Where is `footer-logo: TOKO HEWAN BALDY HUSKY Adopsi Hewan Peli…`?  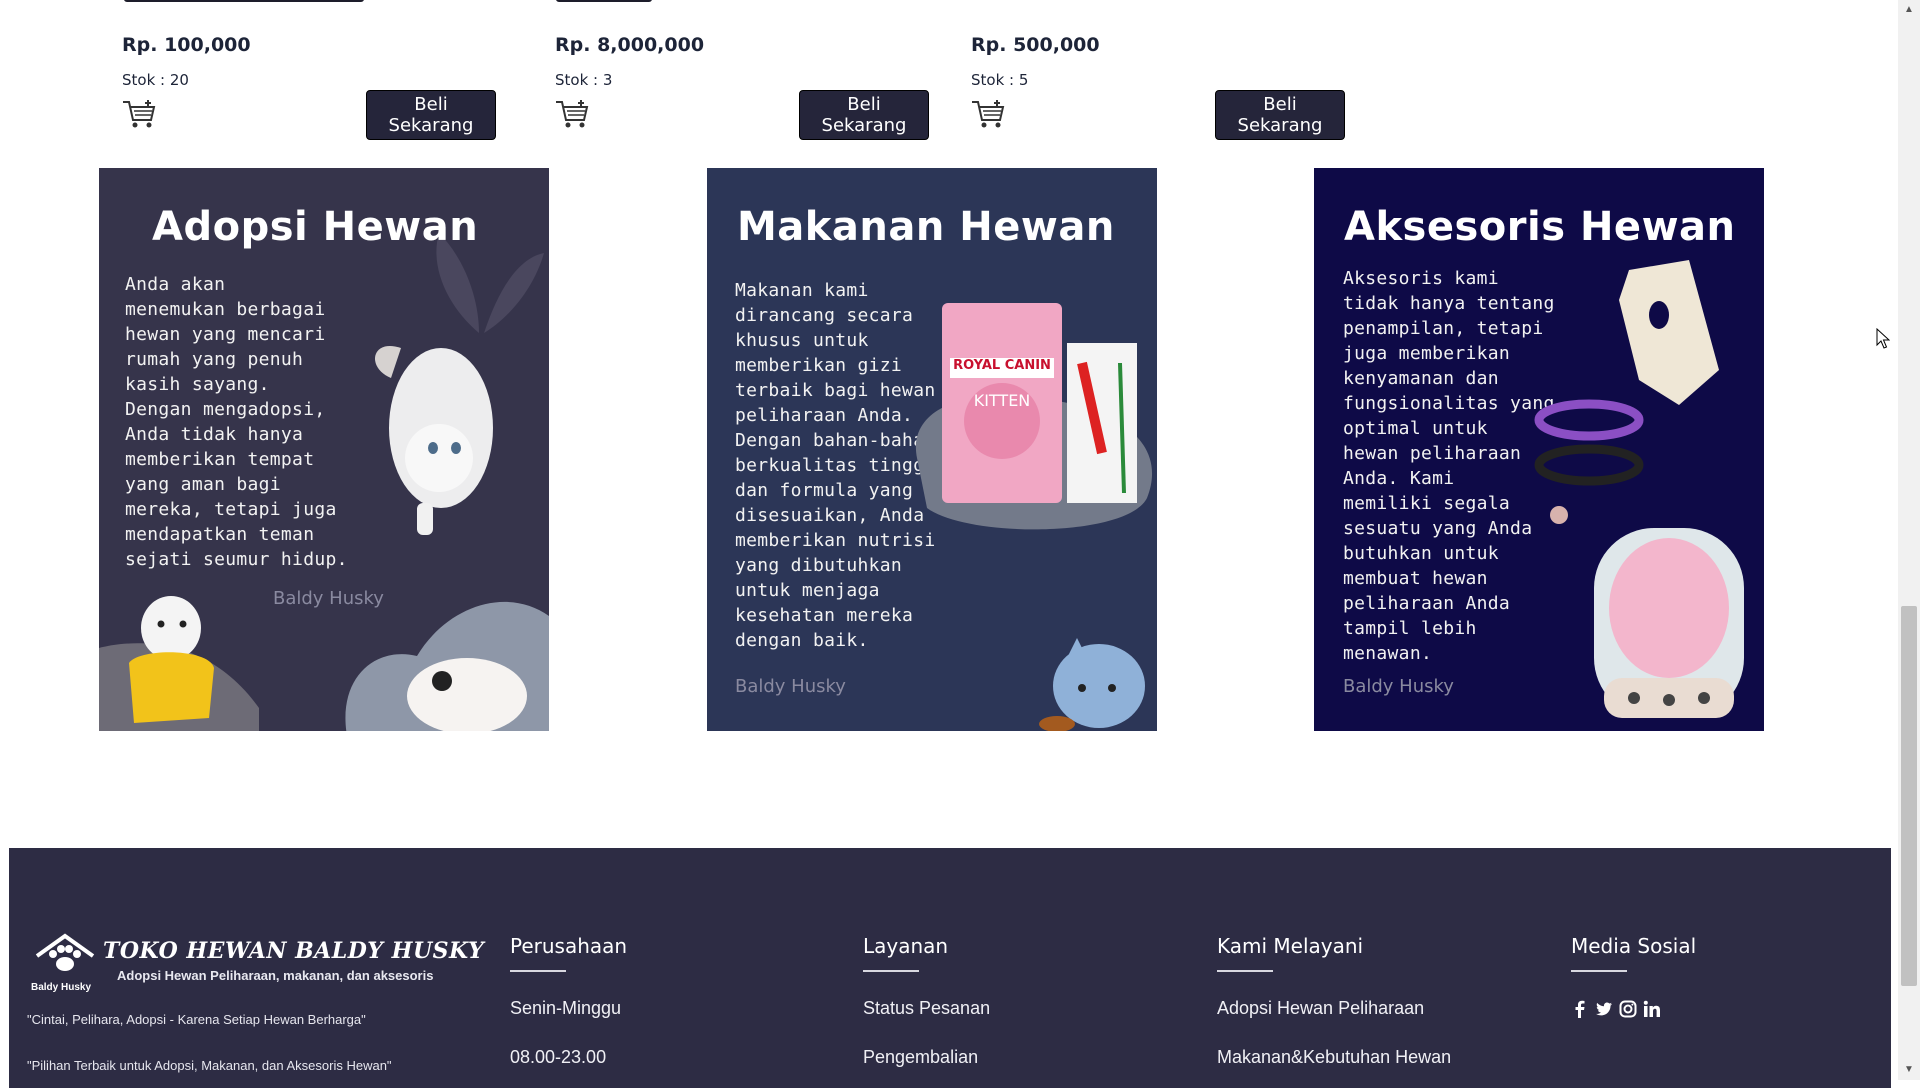 footer-logo: TOKO HEWAN BALDY HUSKY Adopsi Hewan Peli… is located at coordinates (255, 962).